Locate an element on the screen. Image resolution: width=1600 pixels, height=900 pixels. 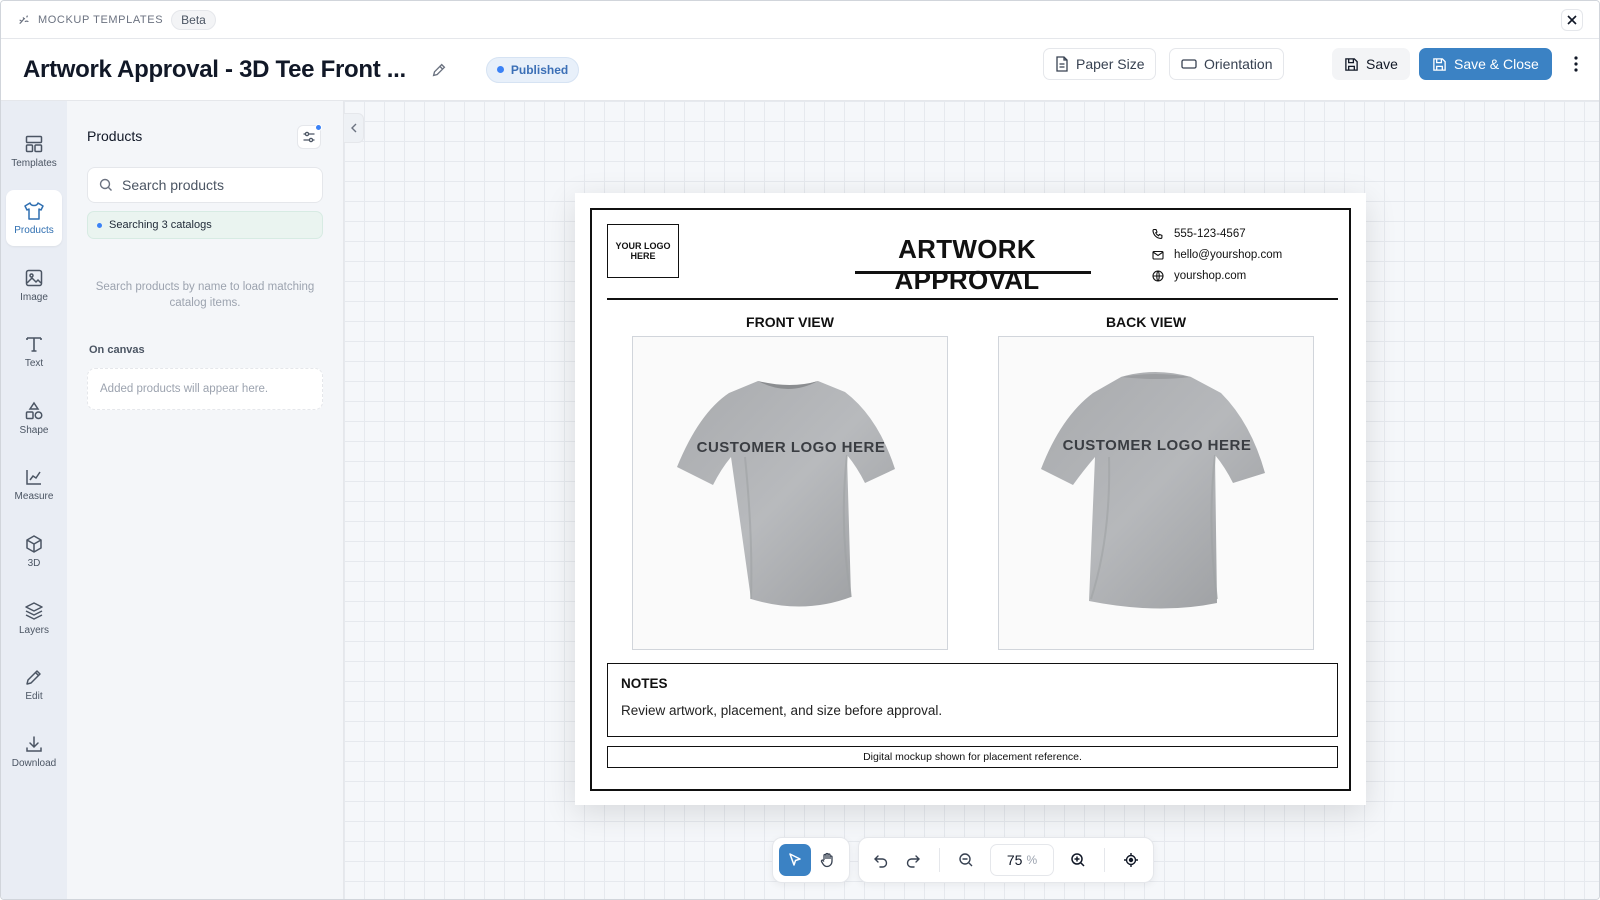
rail-label: Layers is located at coordinates (33, 630).